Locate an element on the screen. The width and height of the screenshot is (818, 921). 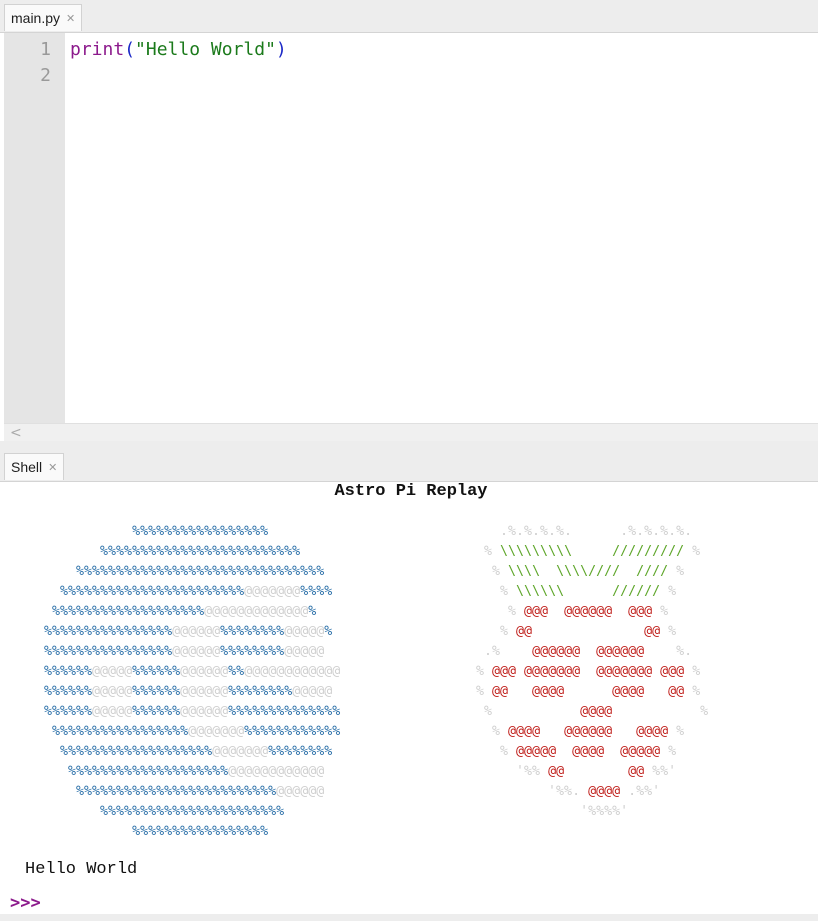
line-number-gutter: 1 2 is located at coordinates (34, 228).